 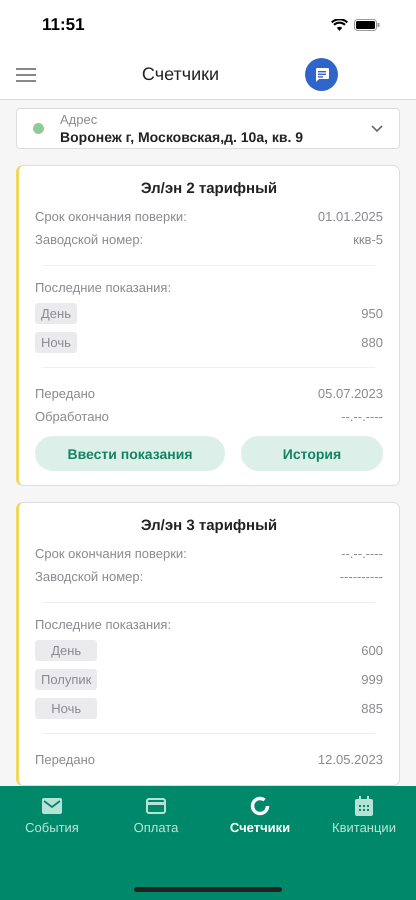 I want to click on nav-tab: Квитанции, so click(x=364, y=815).